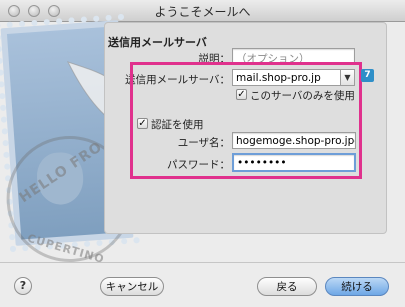 The image size is (405, 307). I want to click on only-this-server-checkbox: ✓, so click(241, 94).